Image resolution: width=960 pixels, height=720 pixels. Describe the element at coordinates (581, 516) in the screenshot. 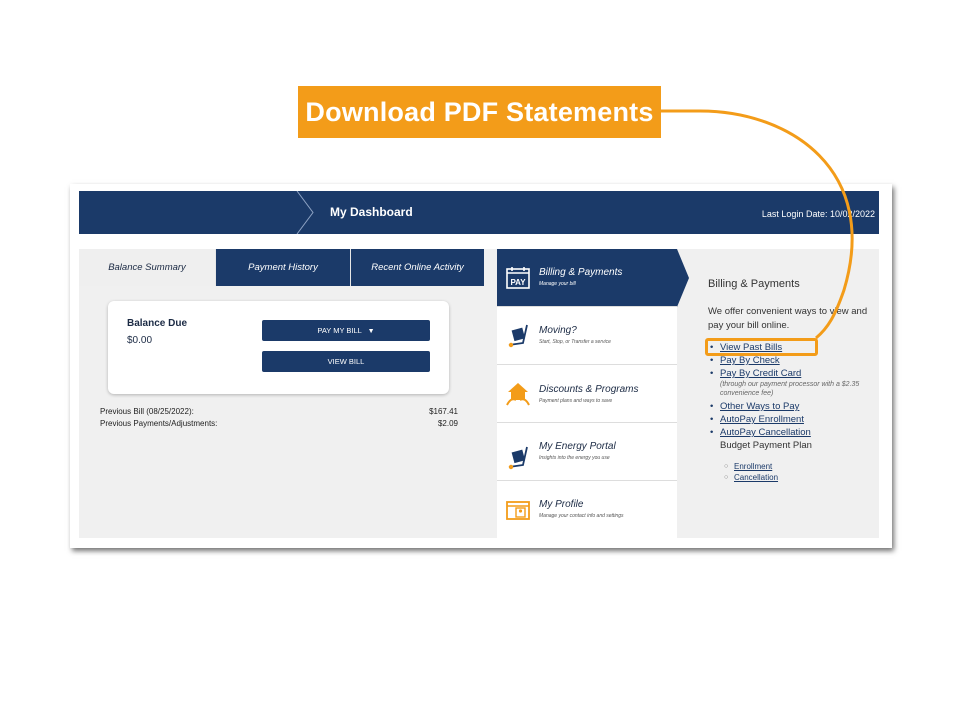

I see `menu-subtitle: Manage your contact info and settings` at that location.